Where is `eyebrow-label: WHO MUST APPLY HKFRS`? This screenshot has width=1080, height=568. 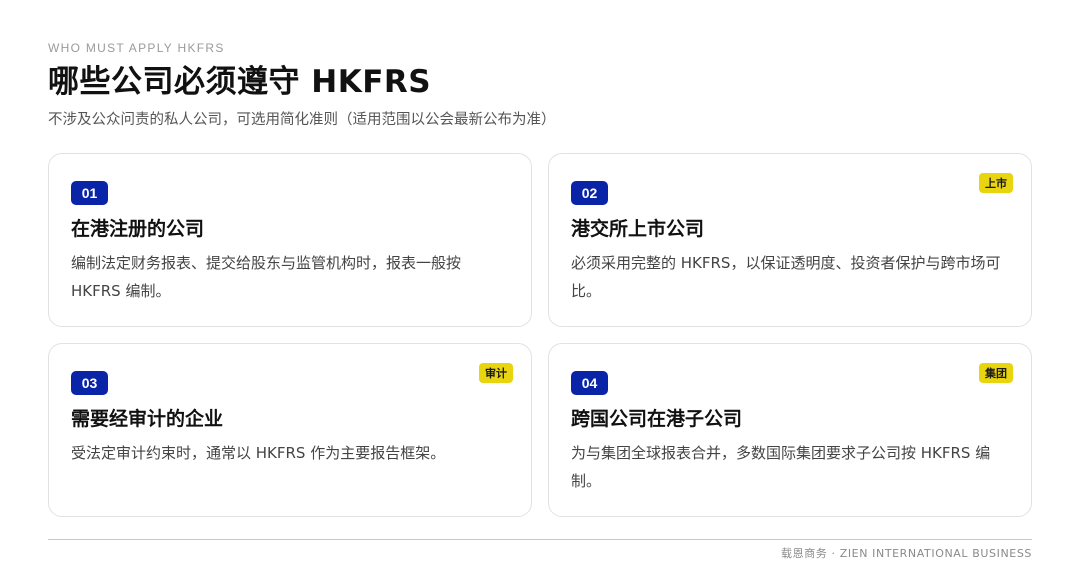
eyebrow-label: WHO MUST APPLY HKFRS is located at coordinates (136, 48).